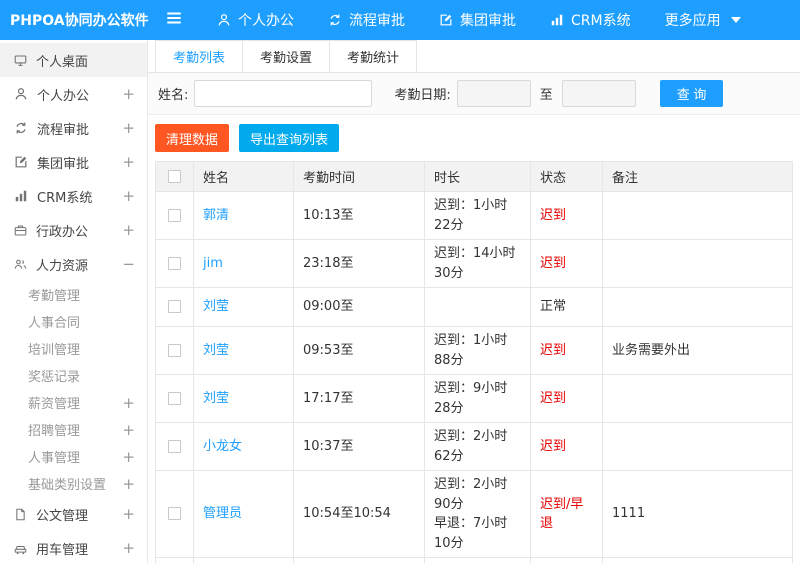 Image resolution: width=800 pixels, height=563 pixels. I want to click on sidebar-item: 流程审批 +, so click(73, 128).